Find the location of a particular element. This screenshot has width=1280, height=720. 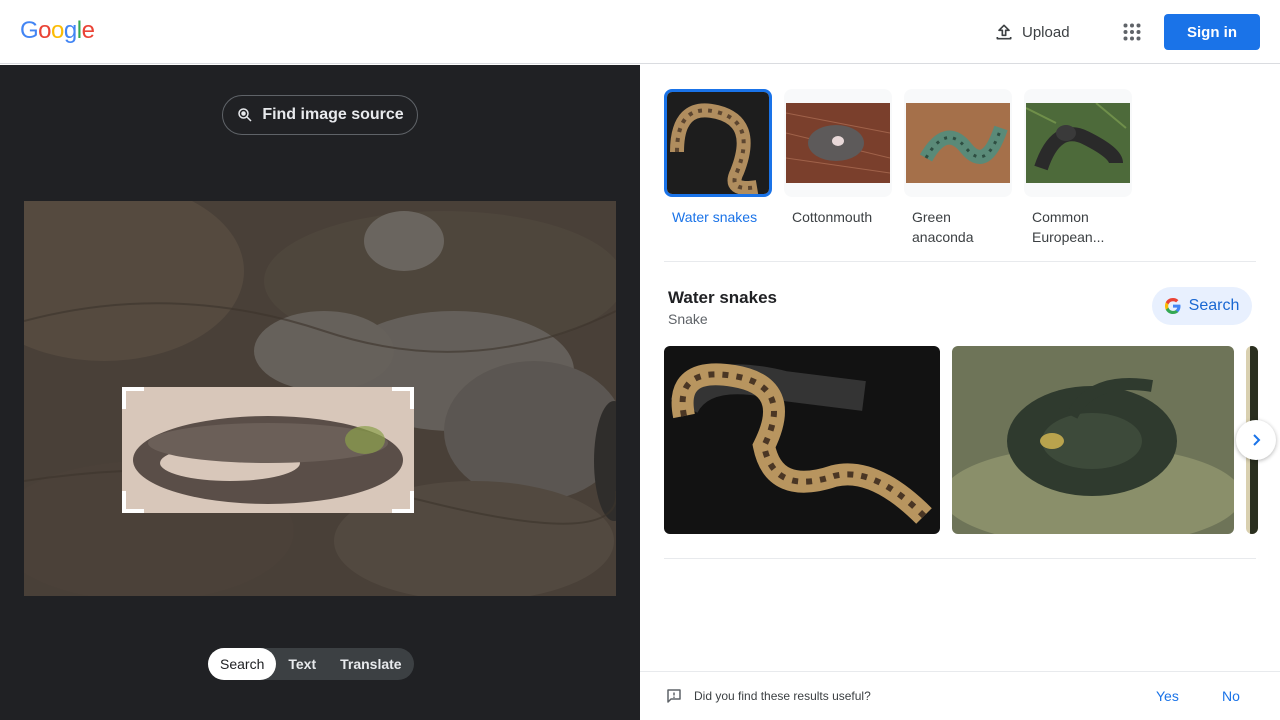

apps-grid-button is located at coordinates (1132, 32).